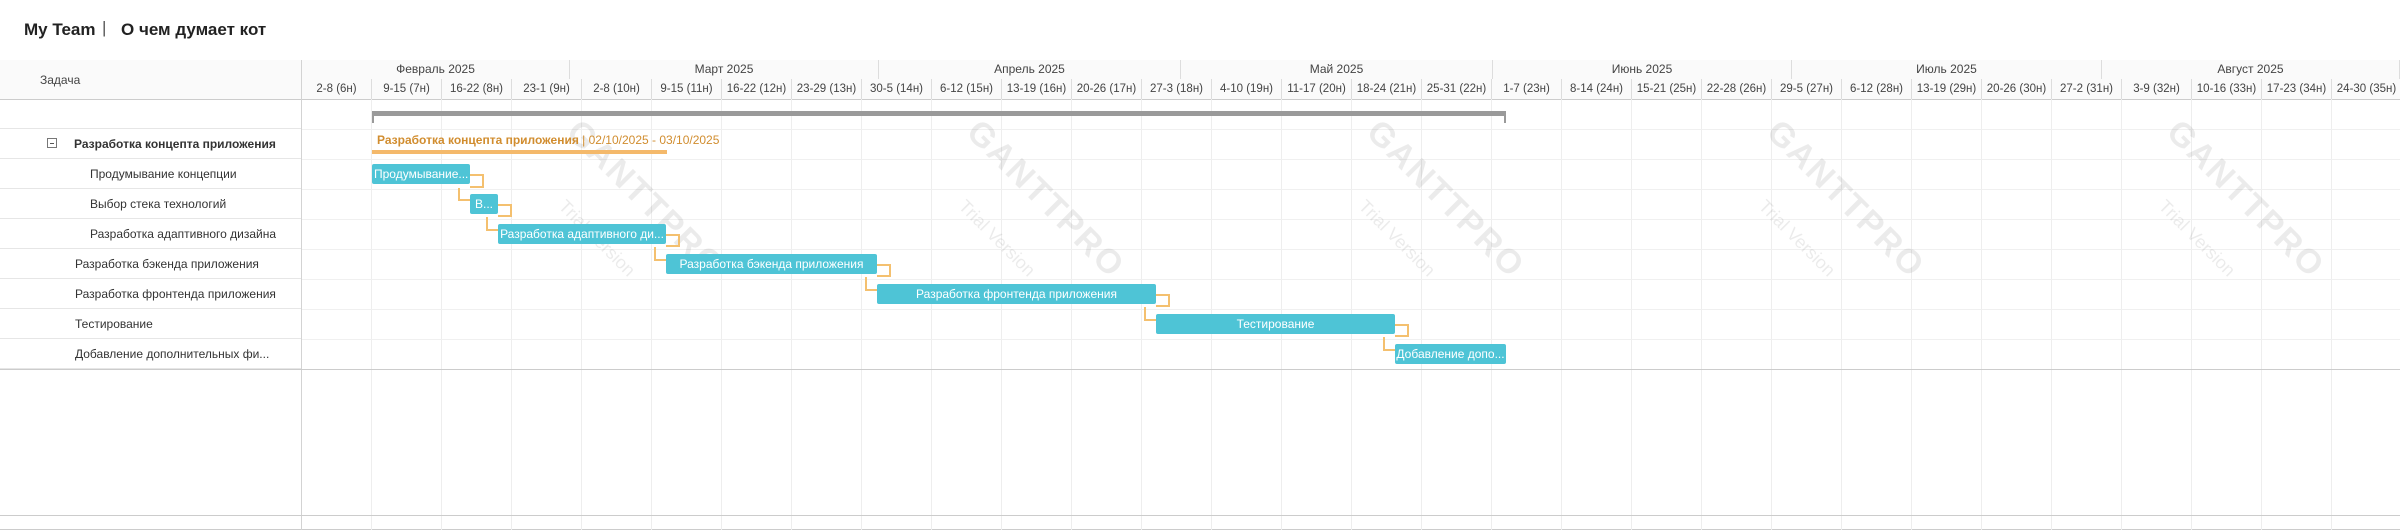 The height and width of the screenshot is (531, 2400). What do you see at coordinates (724, 69) in the screenshot?
I see `month-header: Март 2025` at bounding box center [724, 69].